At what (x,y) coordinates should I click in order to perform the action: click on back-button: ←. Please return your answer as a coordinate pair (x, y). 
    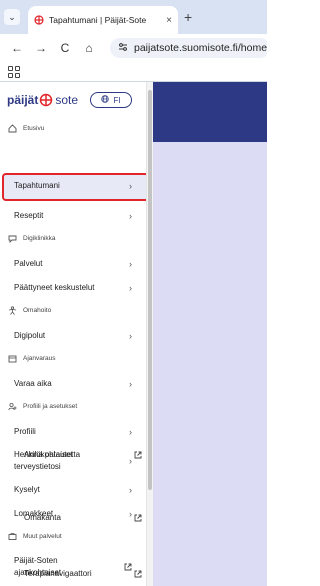
    Looking at the image, I should click on (17, 48).